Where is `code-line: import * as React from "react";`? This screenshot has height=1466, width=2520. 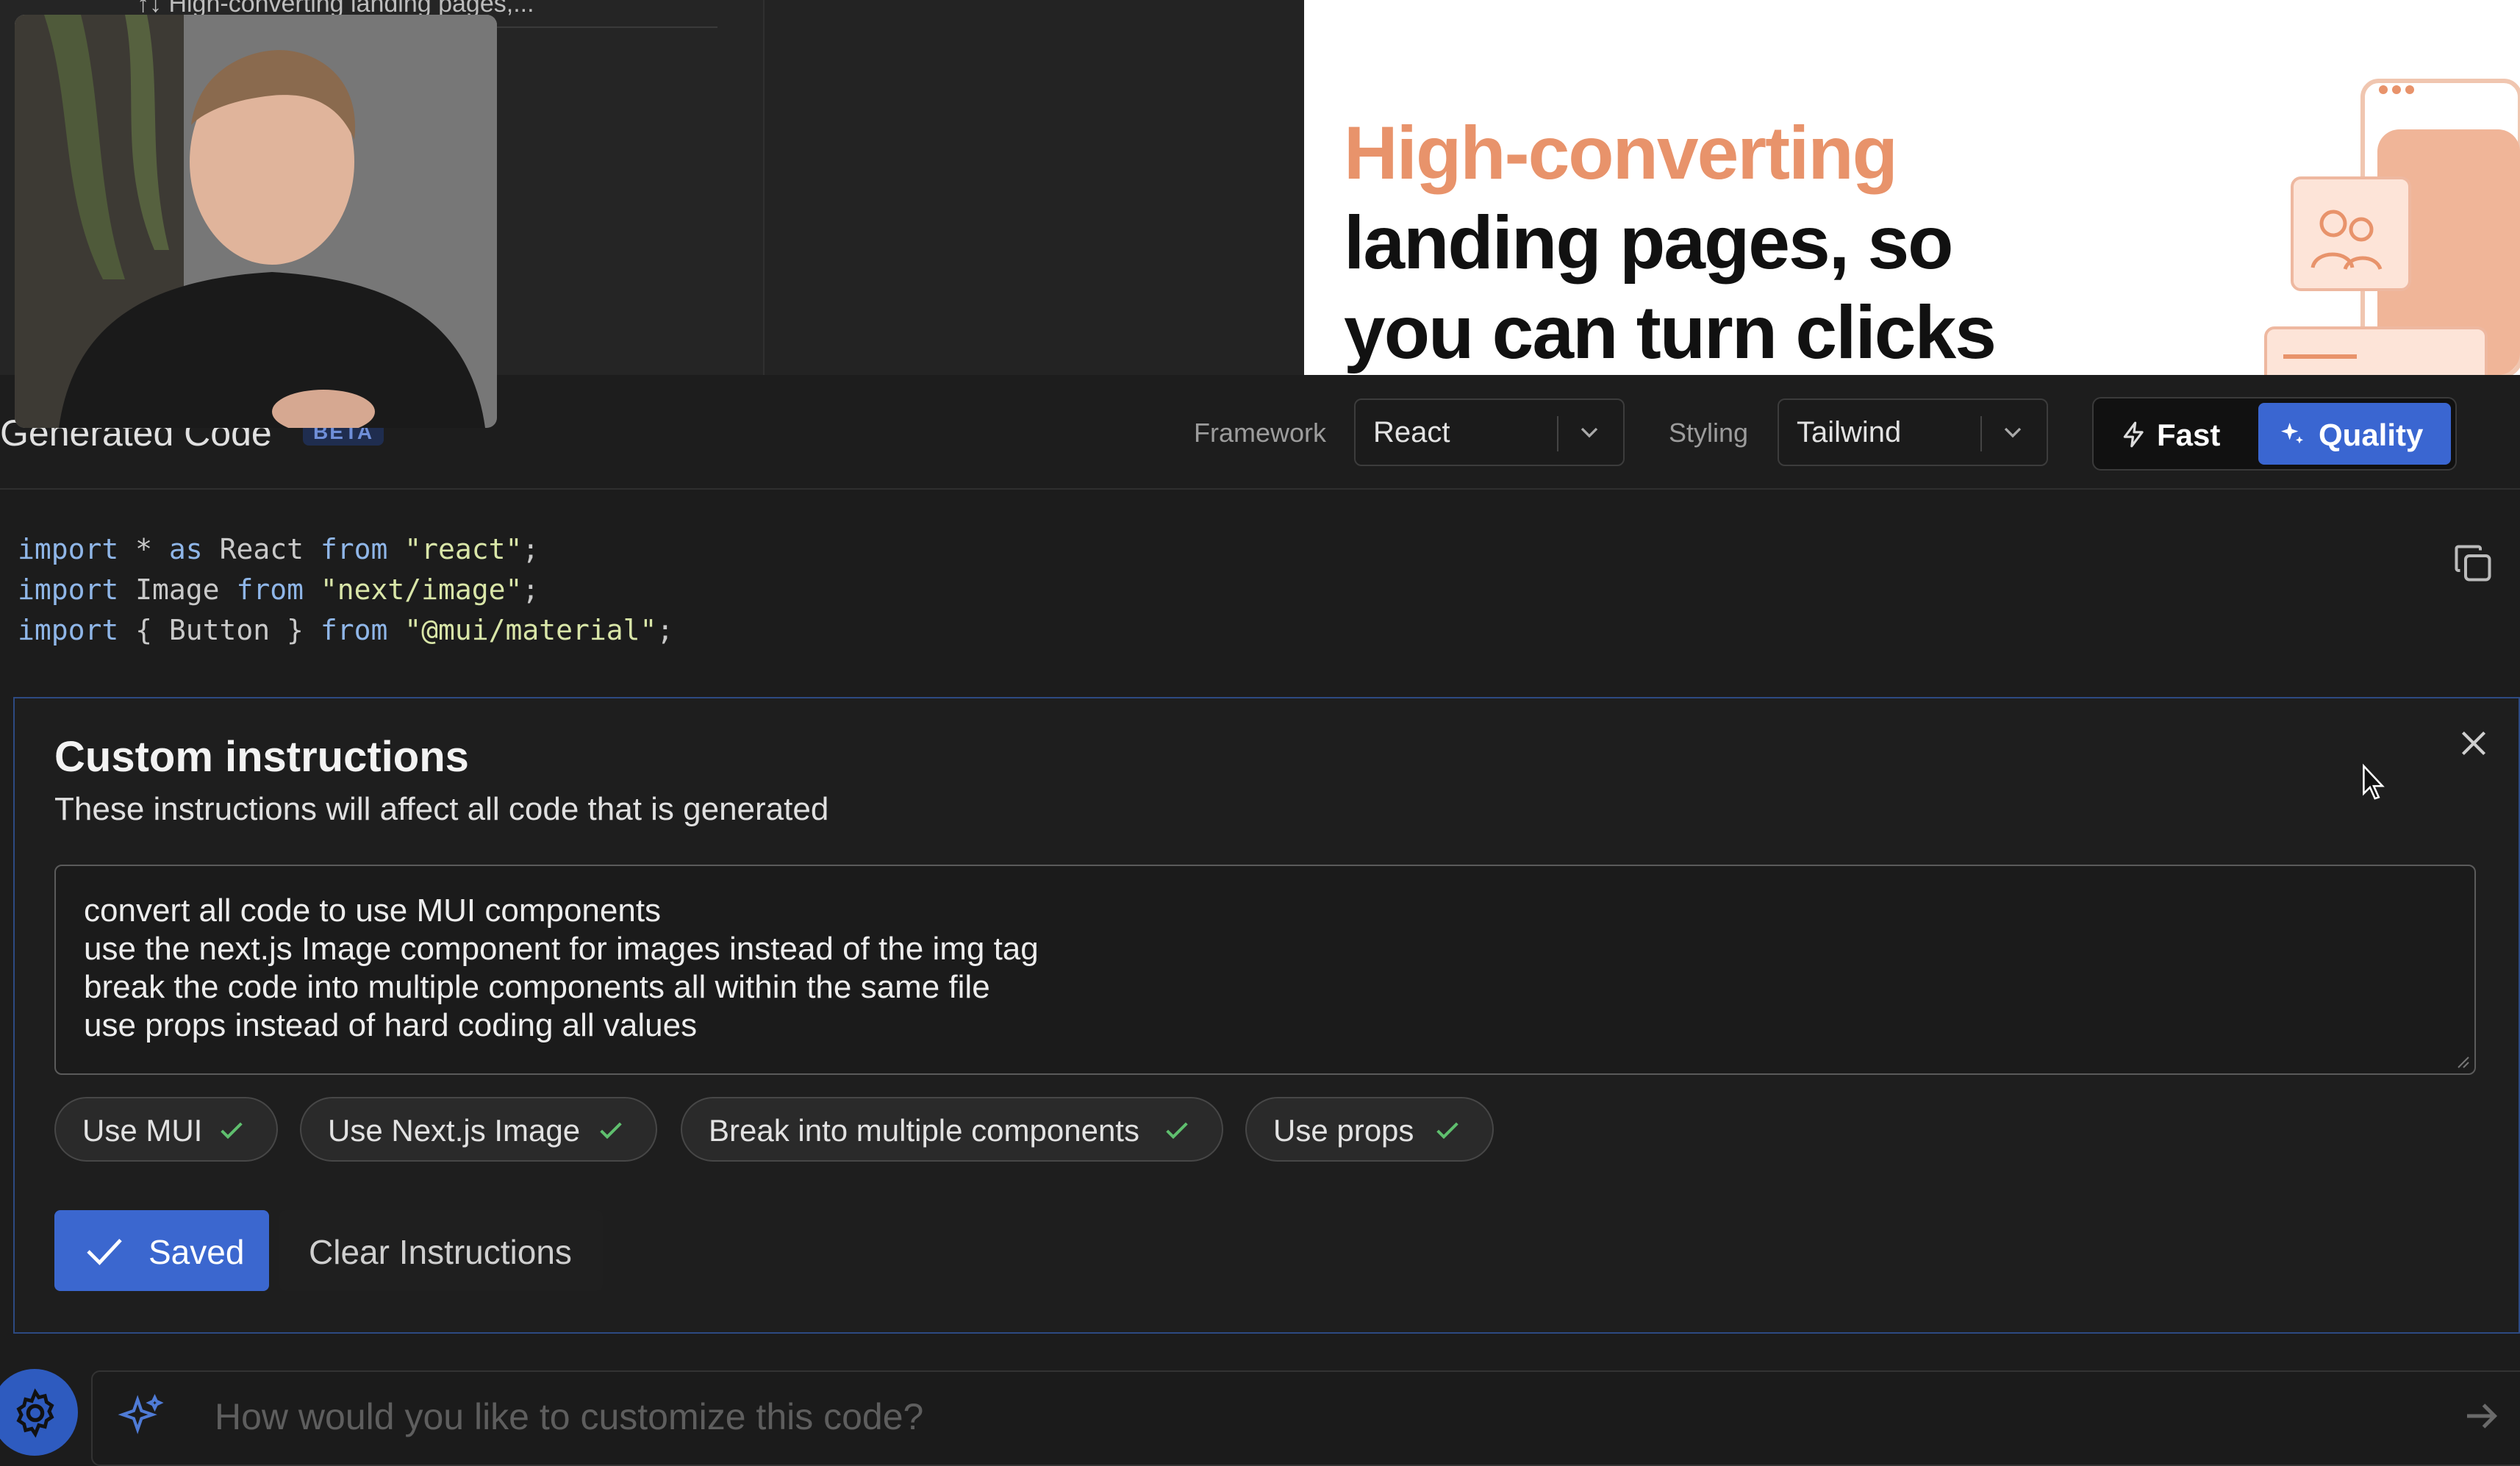 code-line: import * as React from "react"; is located at coordinates (279, 549).